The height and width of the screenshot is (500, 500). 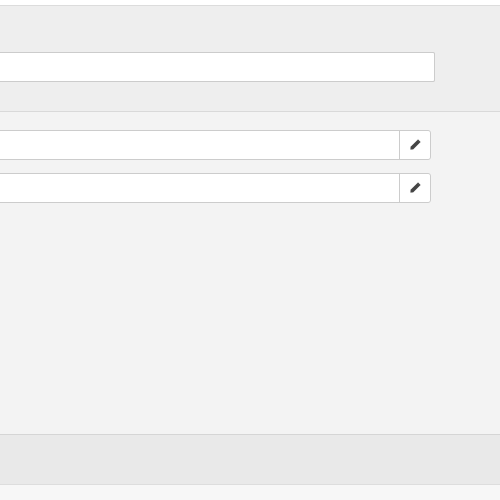 I want to click on header-text-input, so click(x=217, y=67).